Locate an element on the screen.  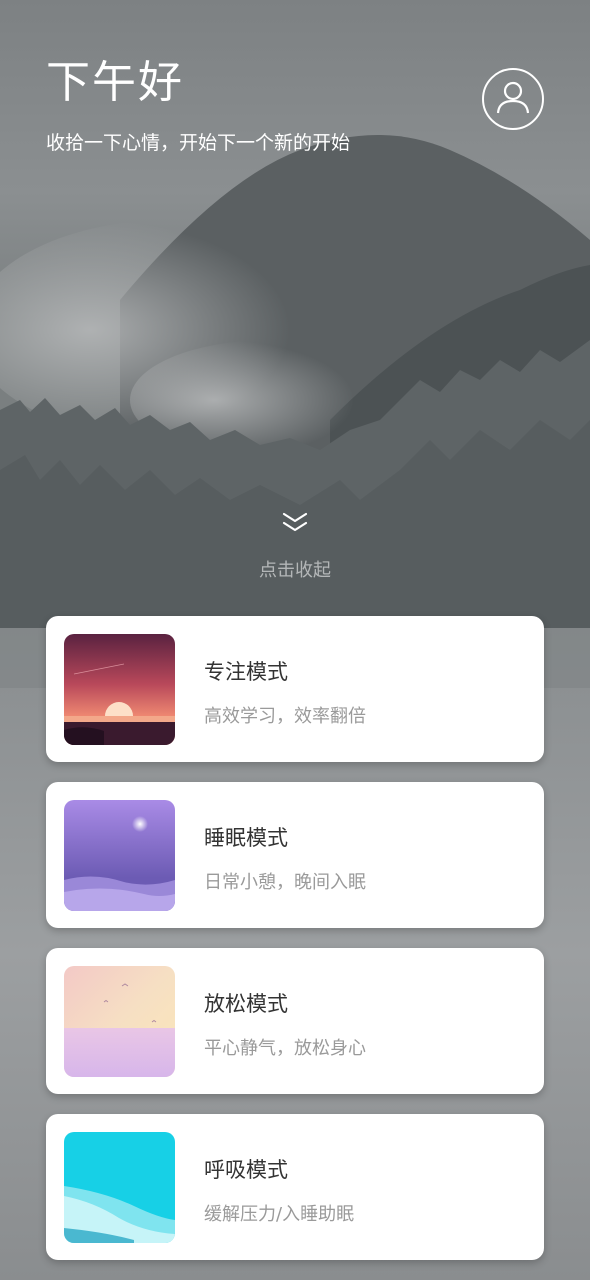
cyan-waves-thumbnail is located at coordinates (119, 1187).